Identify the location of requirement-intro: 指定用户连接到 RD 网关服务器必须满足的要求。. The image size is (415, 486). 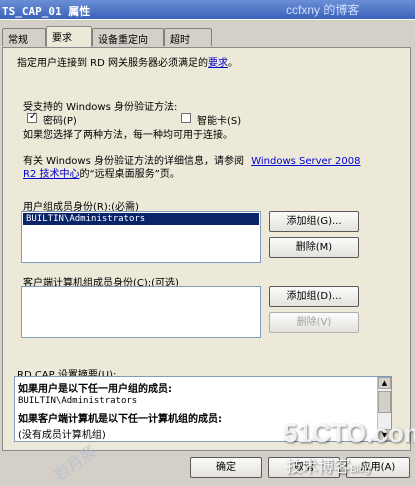
(127, 61).